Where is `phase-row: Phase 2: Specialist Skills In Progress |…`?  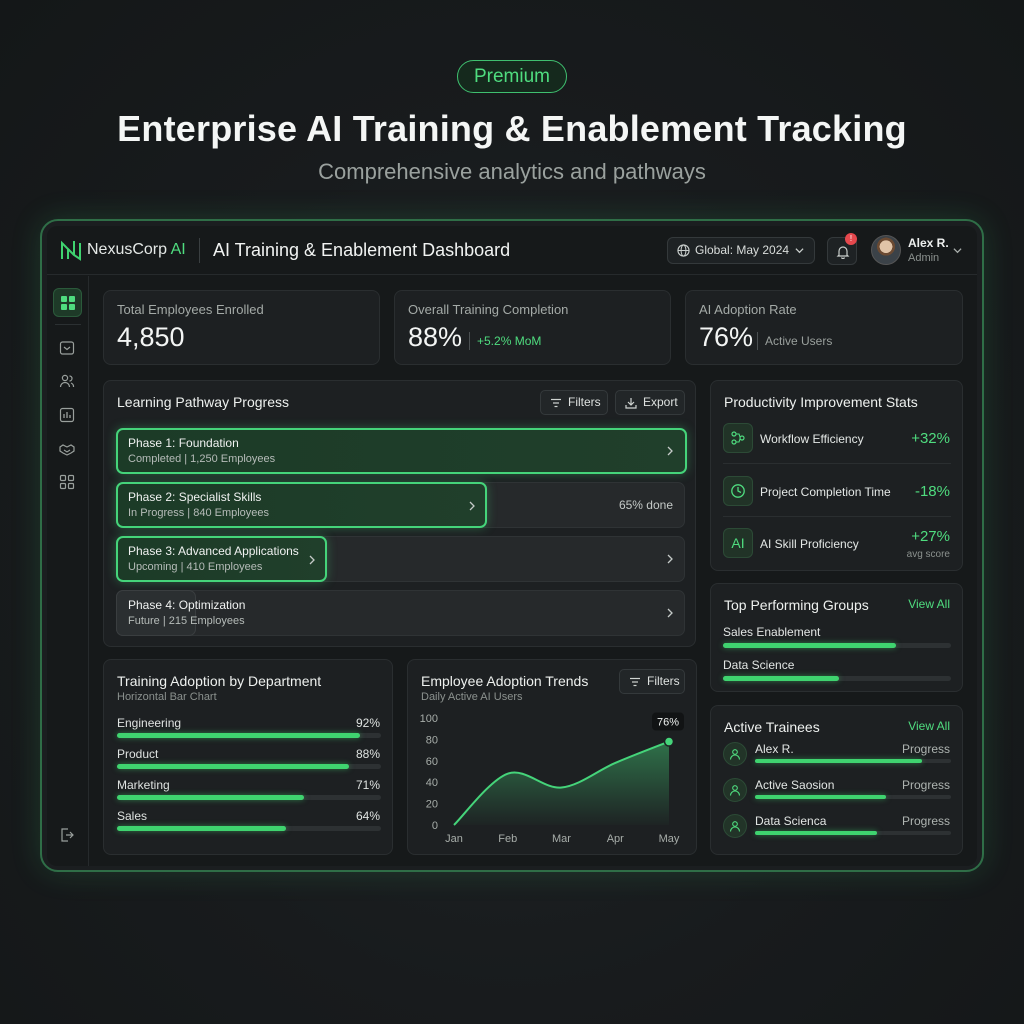 phase-row: Phase 2: Specialist Skills In Progress |… is located at coordinates (400, 505).